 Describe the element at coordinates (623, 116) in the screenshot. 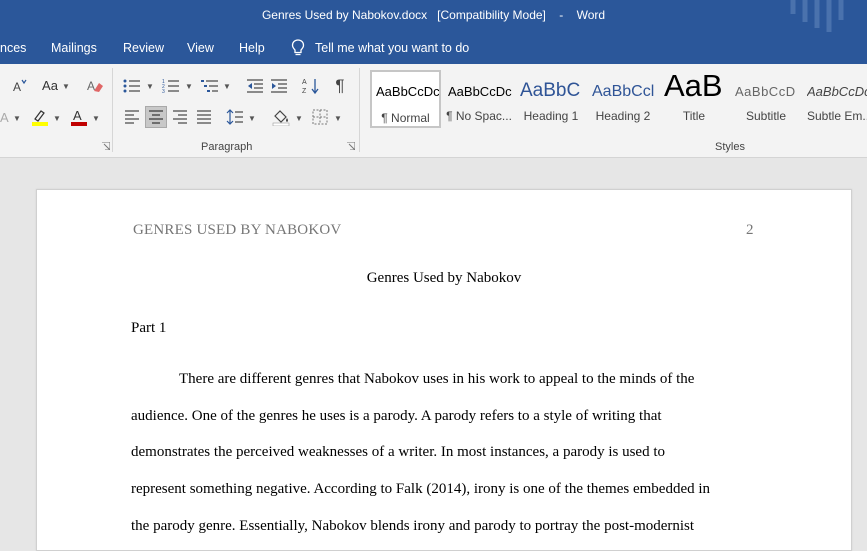

I see `style-name: Heading 2` at that location.